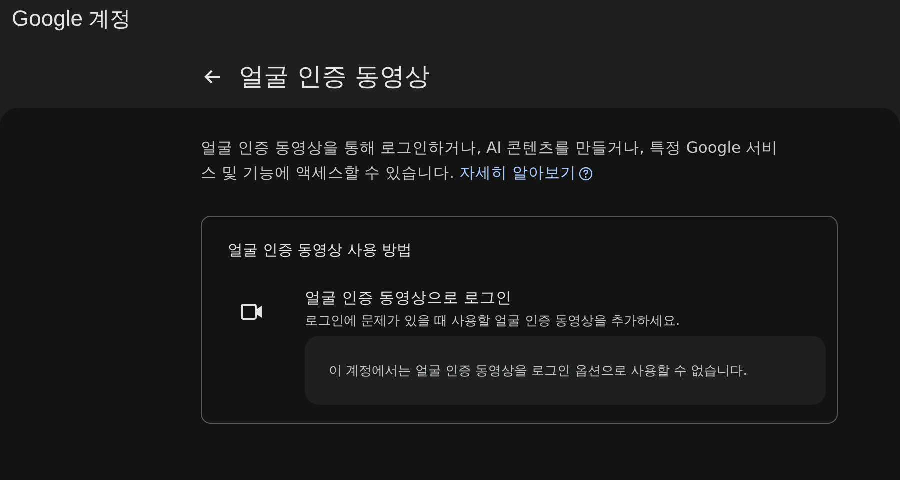 Image resolution: width=900 pixels, height=480 pixels. What do you see at coordinates (565, 370) in the screenshot?
I see `notice-message: 이 계정에서는 얼굴 인증 동영상을 로그인 옵션으로 사용할 수 없습니다.` at bounding box center [565, 370].